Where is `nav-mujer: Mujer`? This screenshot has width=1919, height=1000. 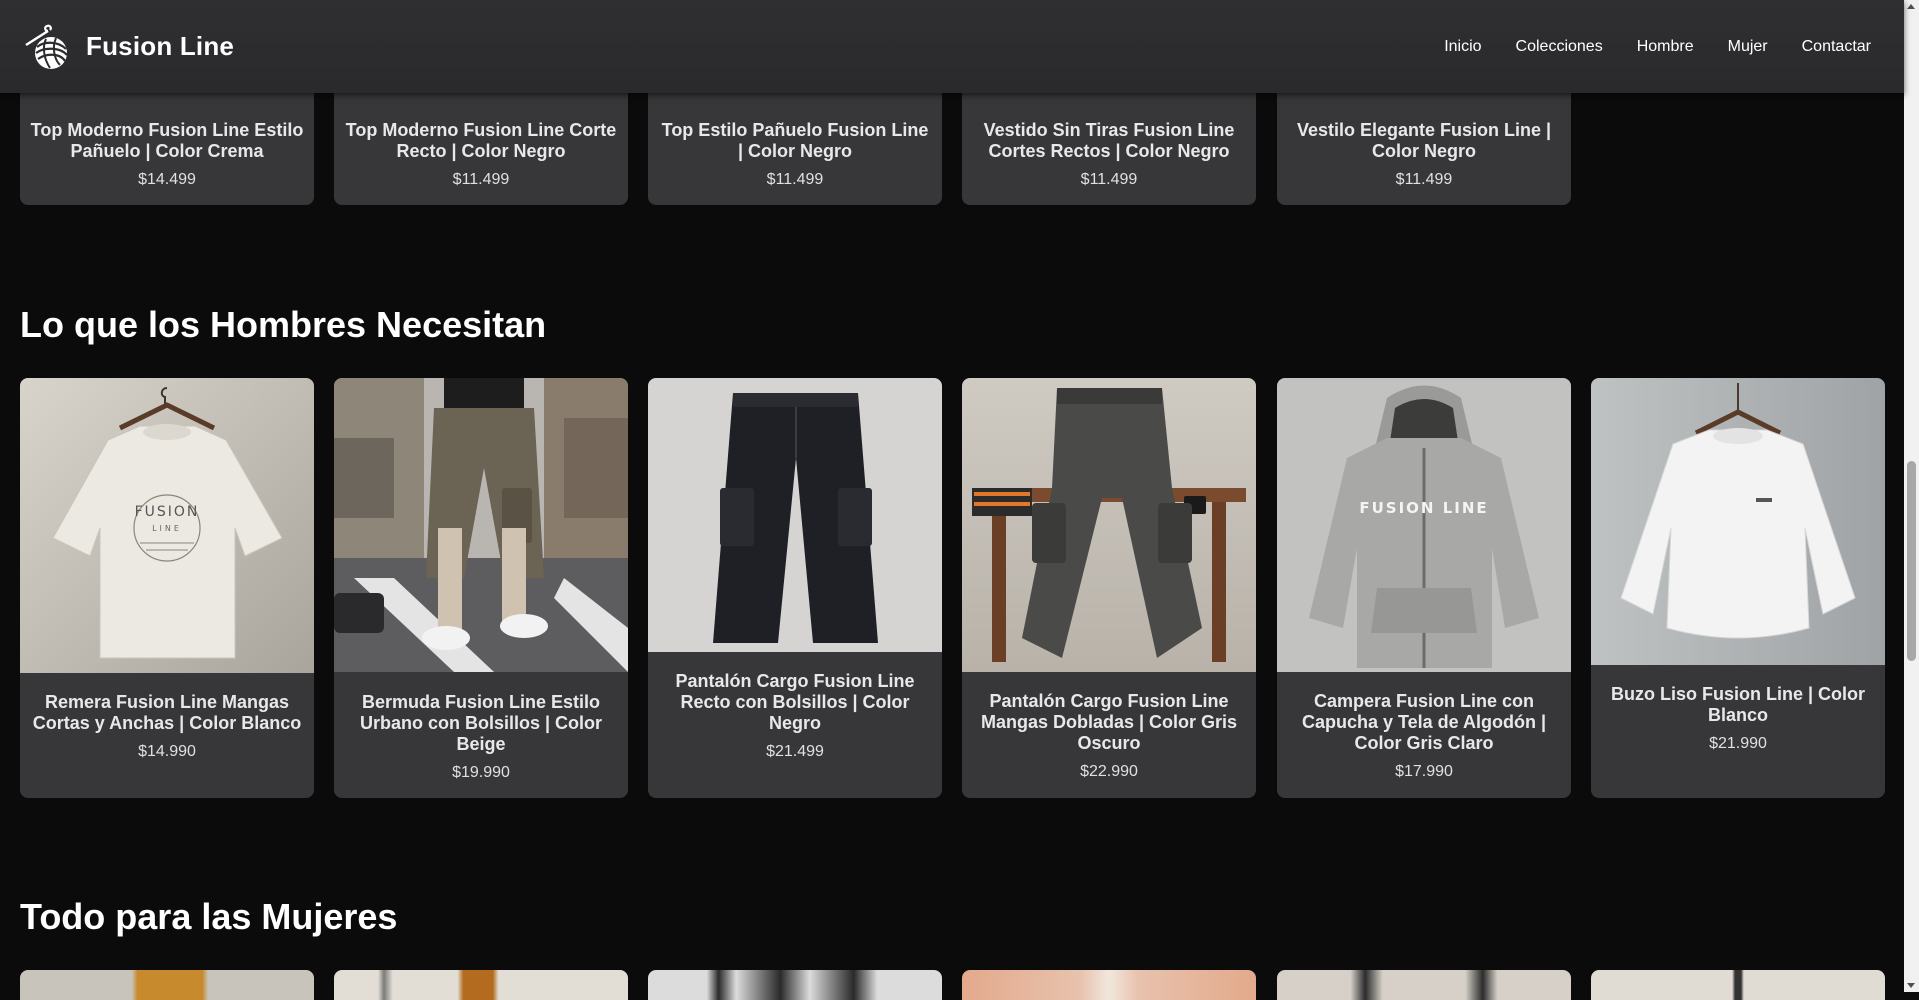 nav-mujer: Mujer is located at coordinates (1748, 47).